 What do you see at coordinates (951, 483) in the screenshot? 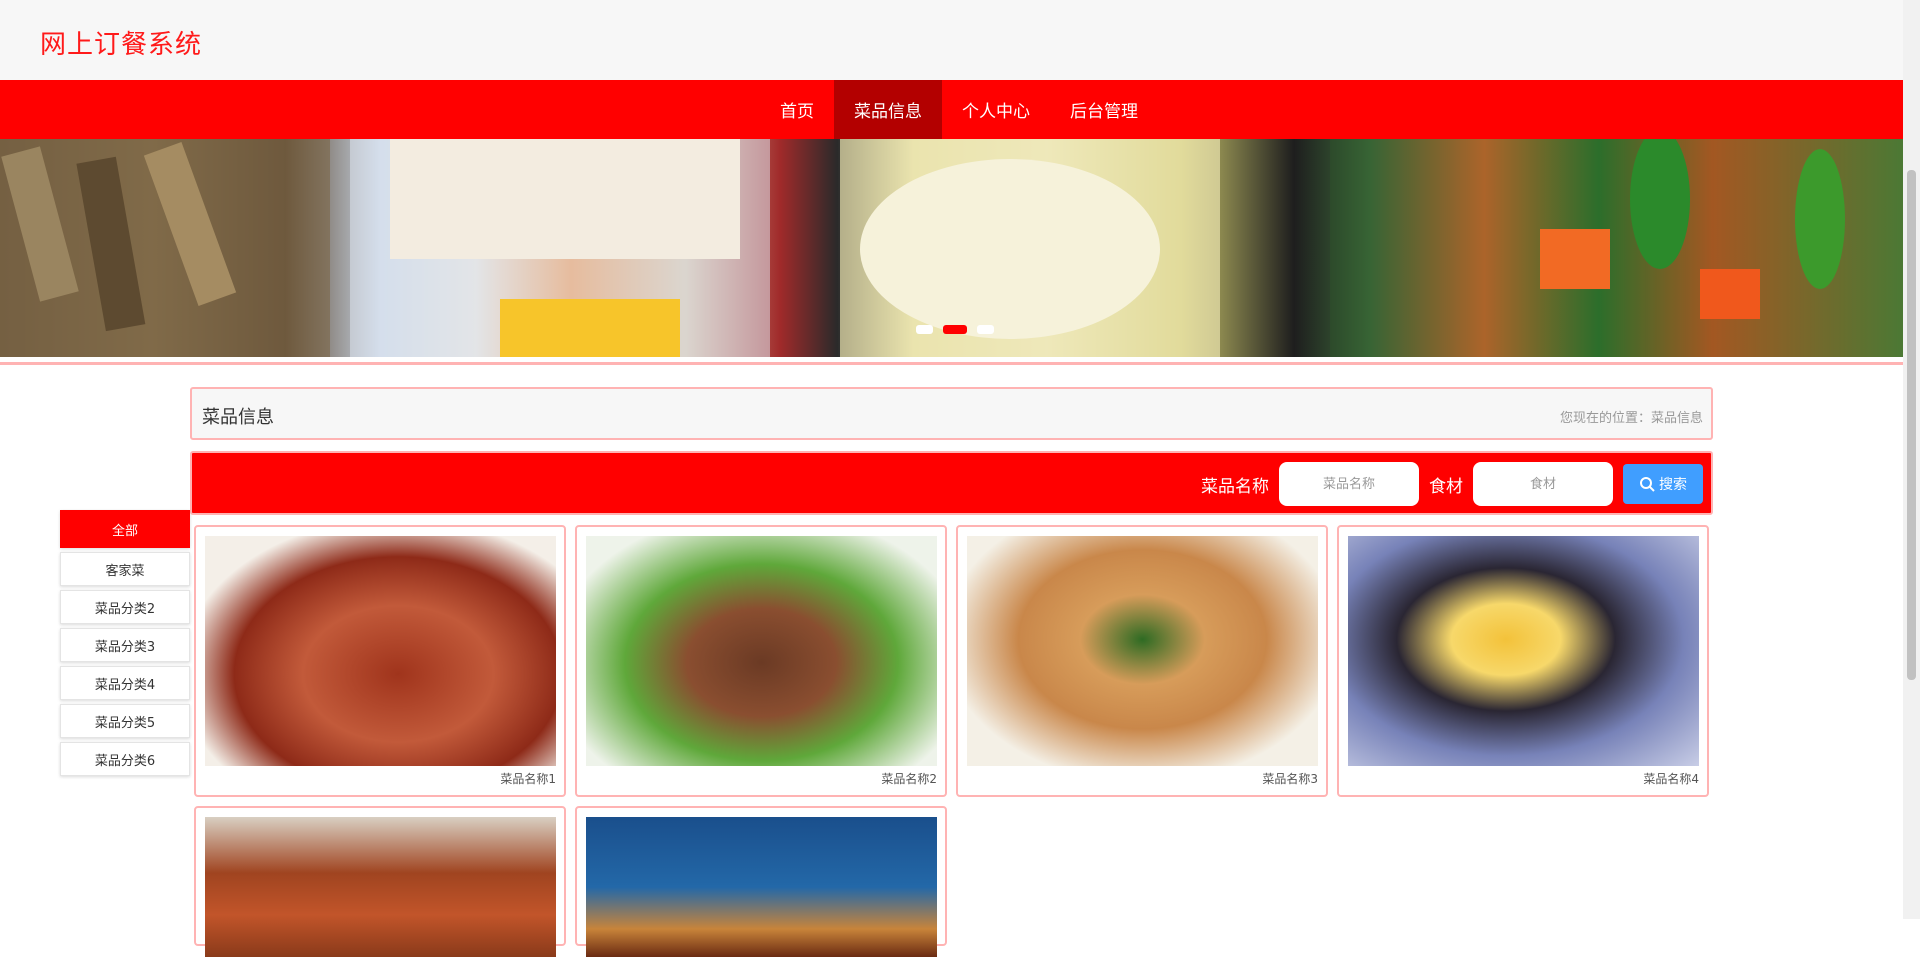
I see `search-bar: 菜品名称 食材 搜索` at bounding box center [951, 483].